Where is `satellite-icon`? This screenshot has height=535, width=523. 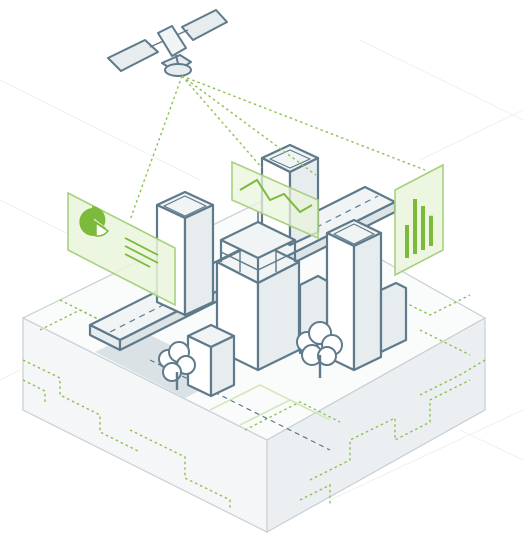
satellite-icon is located at coordinates (167, 43).